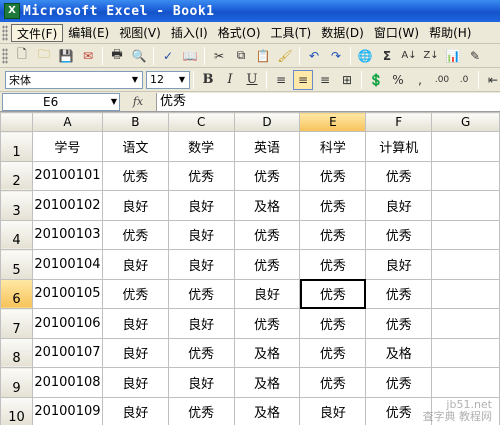 This screenshot has width=500, height=425. Describe the element at coordinates (88, 33) in the screenshot. I see `menu-edit: 编辑(E)` at that location.